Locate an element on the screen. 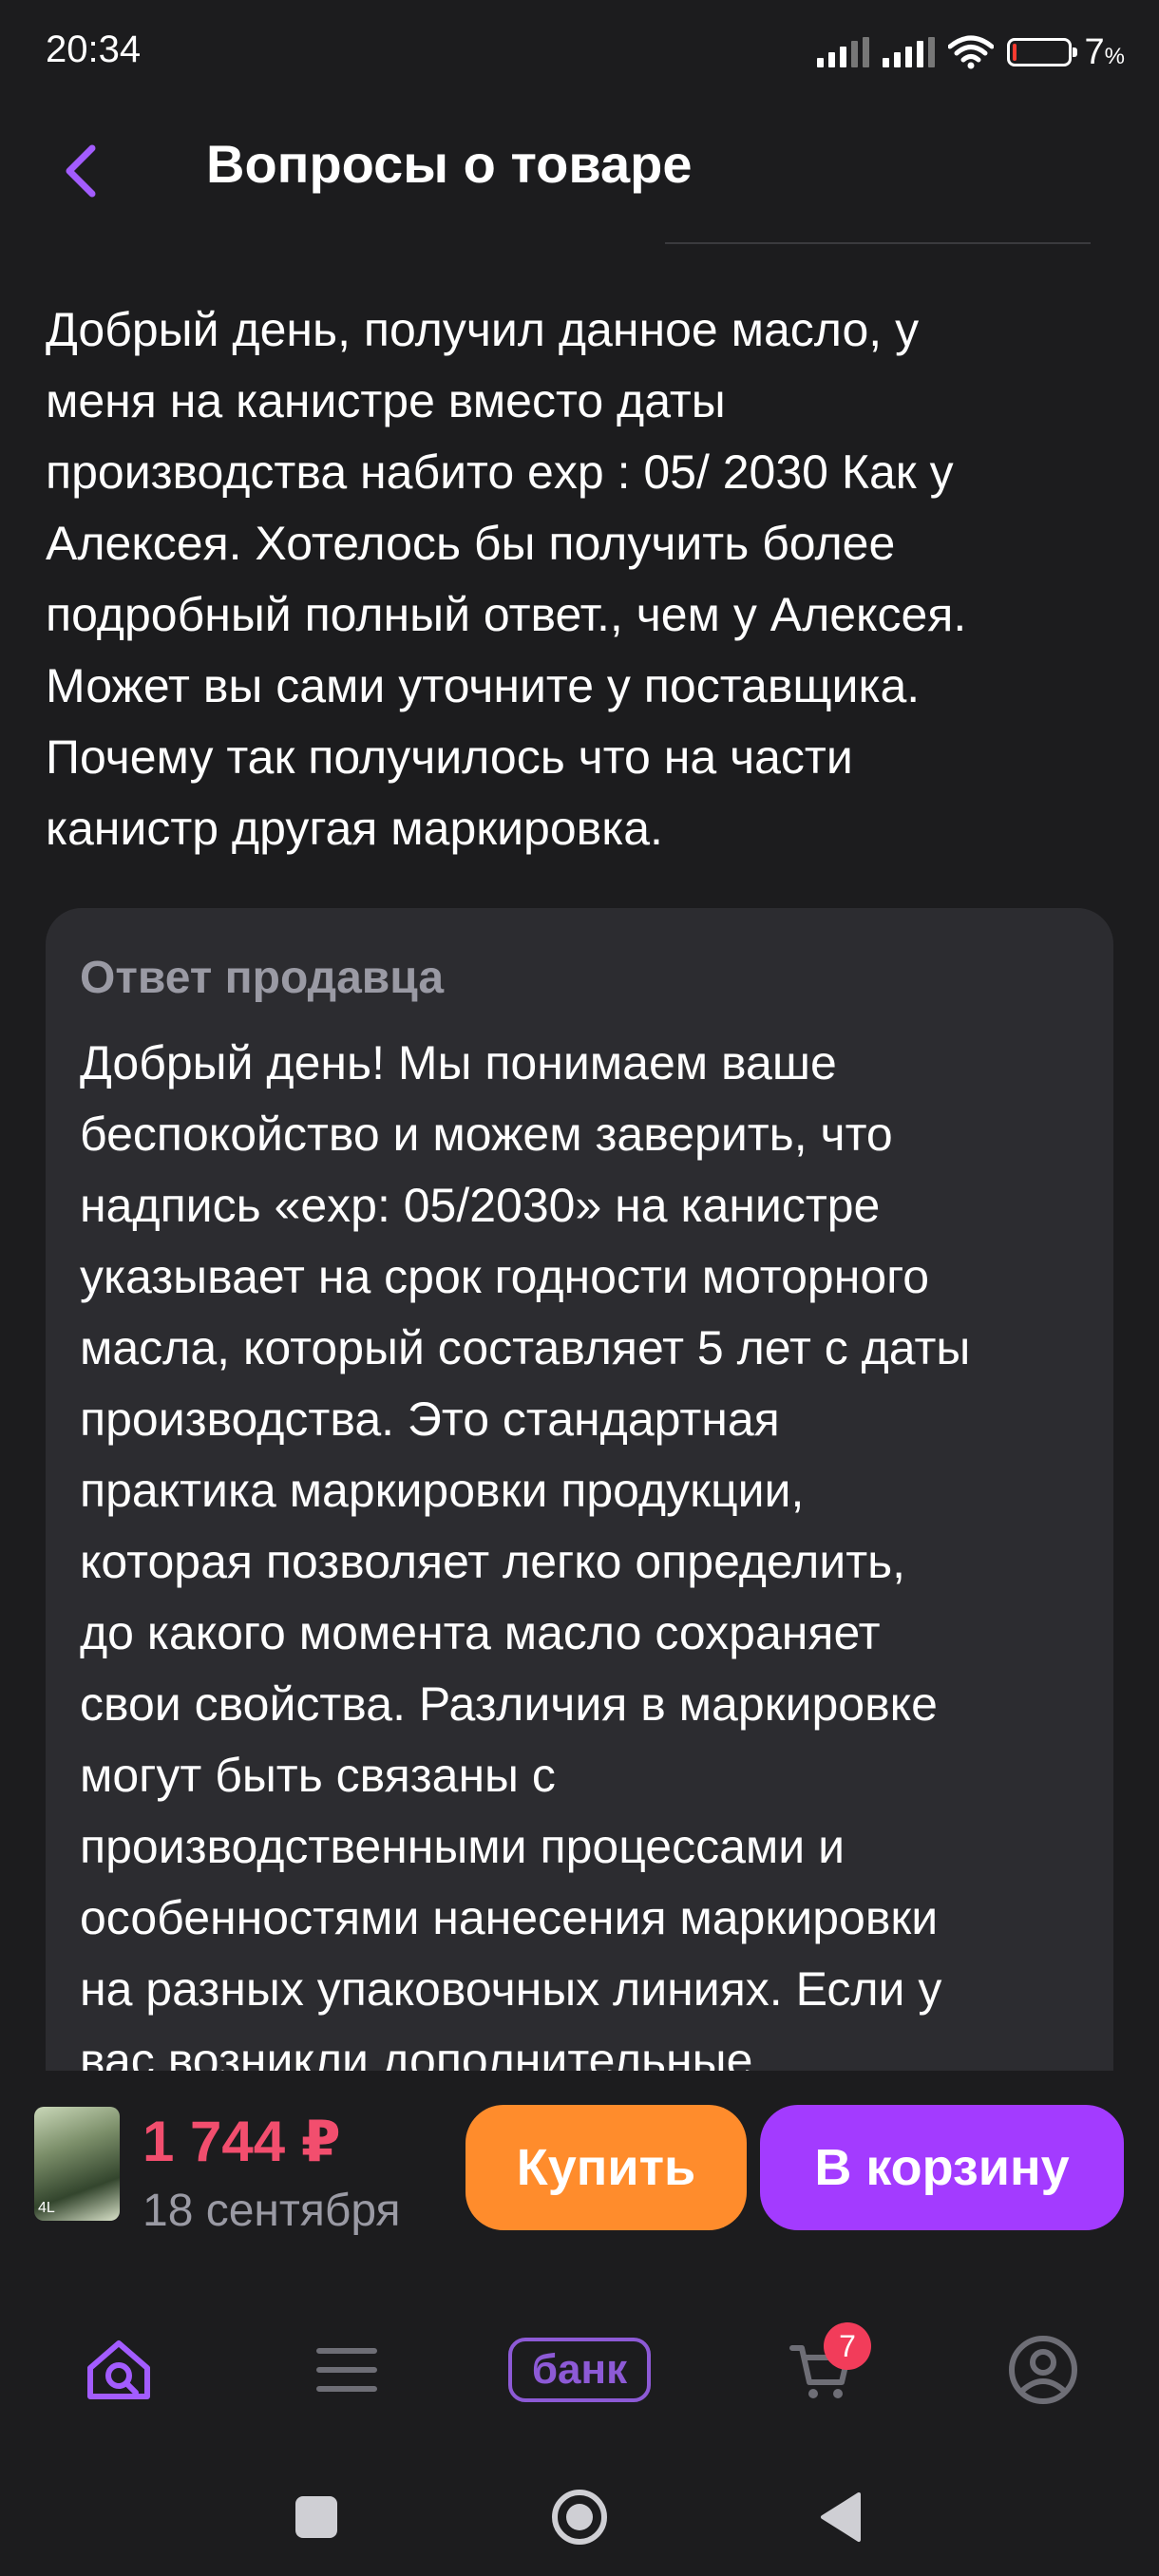 The height and width of the screenshot is (2576, 1159). wifi-icon is located at coordinates (970, 52).